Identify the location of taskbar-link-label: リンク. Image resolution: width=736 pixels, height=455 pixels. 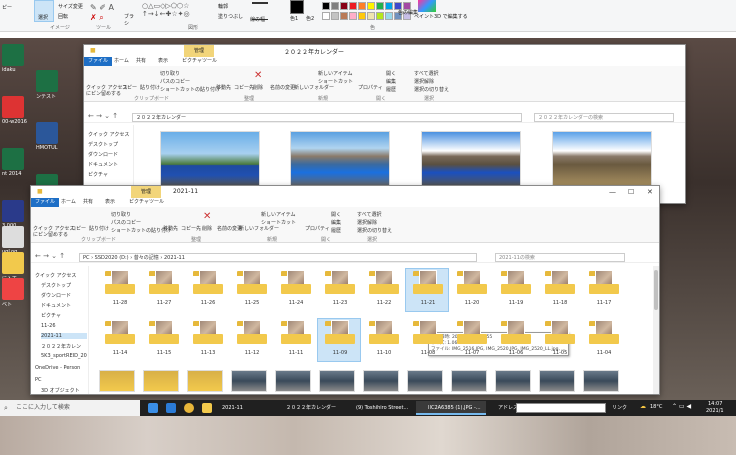
(619, 407).